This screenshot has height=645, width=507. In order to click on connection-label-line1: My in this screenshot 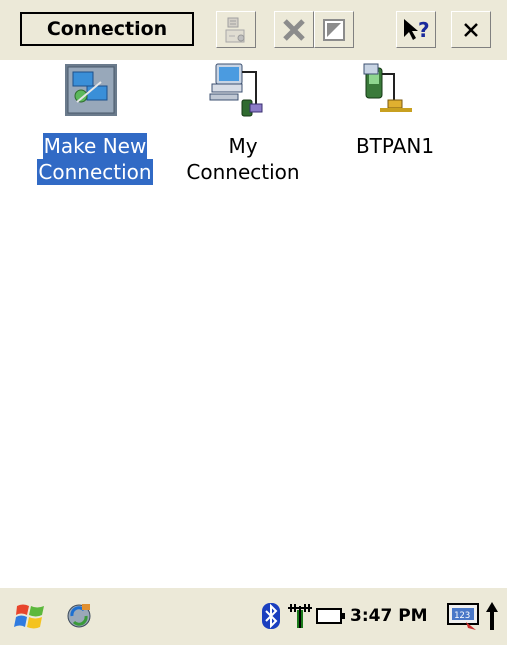, I will do `click(243, 146)`.